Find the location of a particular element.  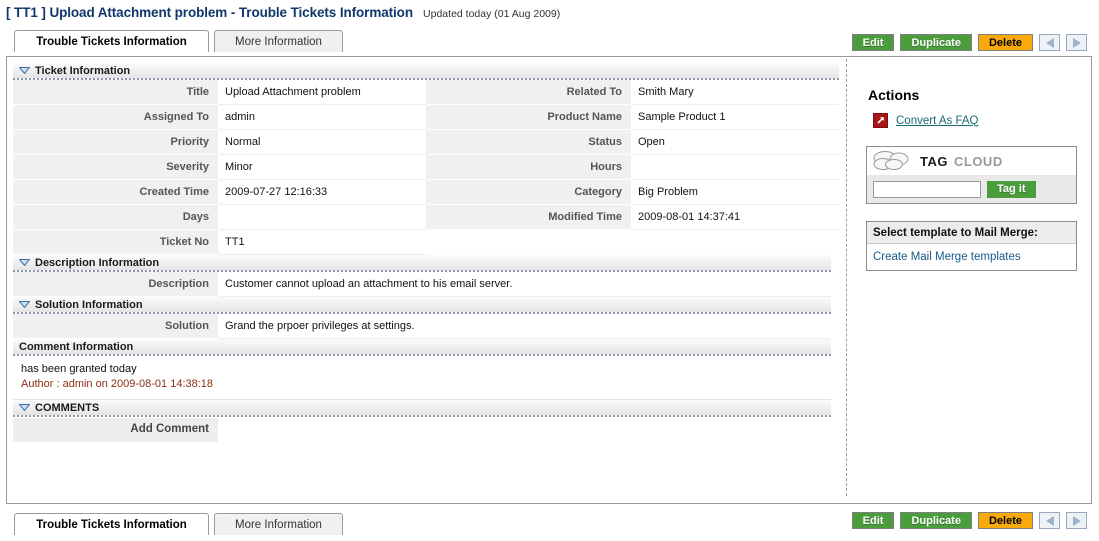

tag-cloud-header: TAG CLOUD is located at coordinates (971, 161).